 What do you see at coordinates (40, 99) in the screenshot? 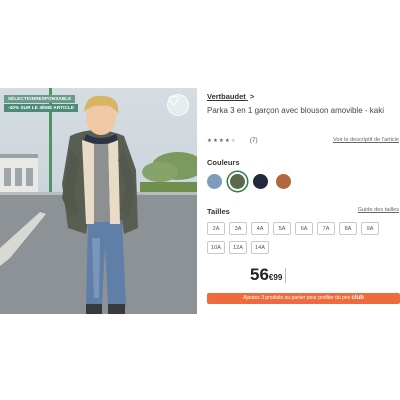
I see `eco-responsible-badge: SÉLECTIONRESPONSABLE` at bounding box center [40, 99].